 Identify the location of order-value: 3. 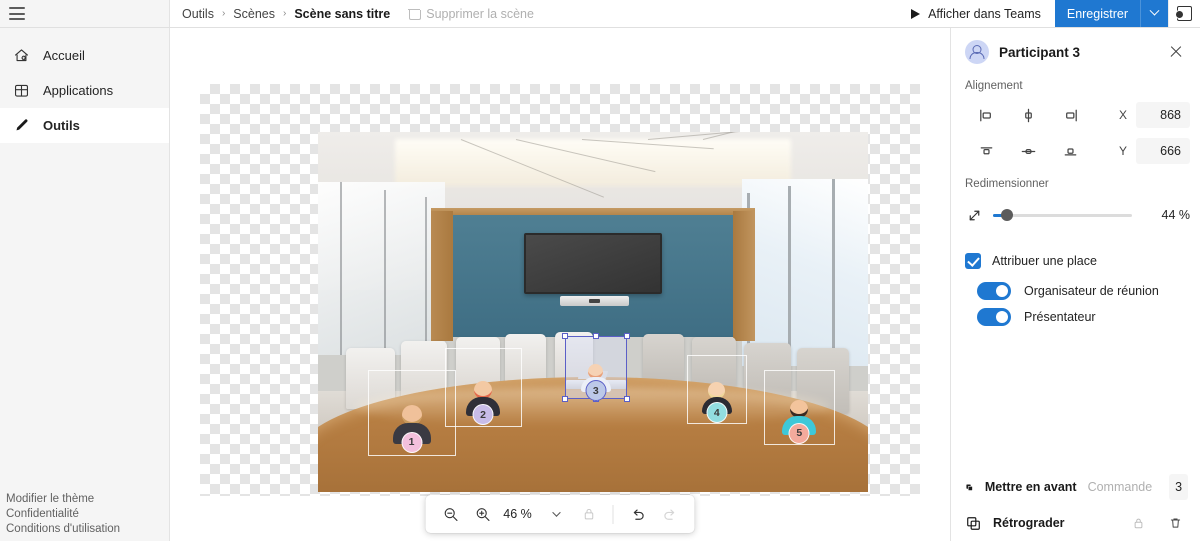
(1178, 487).